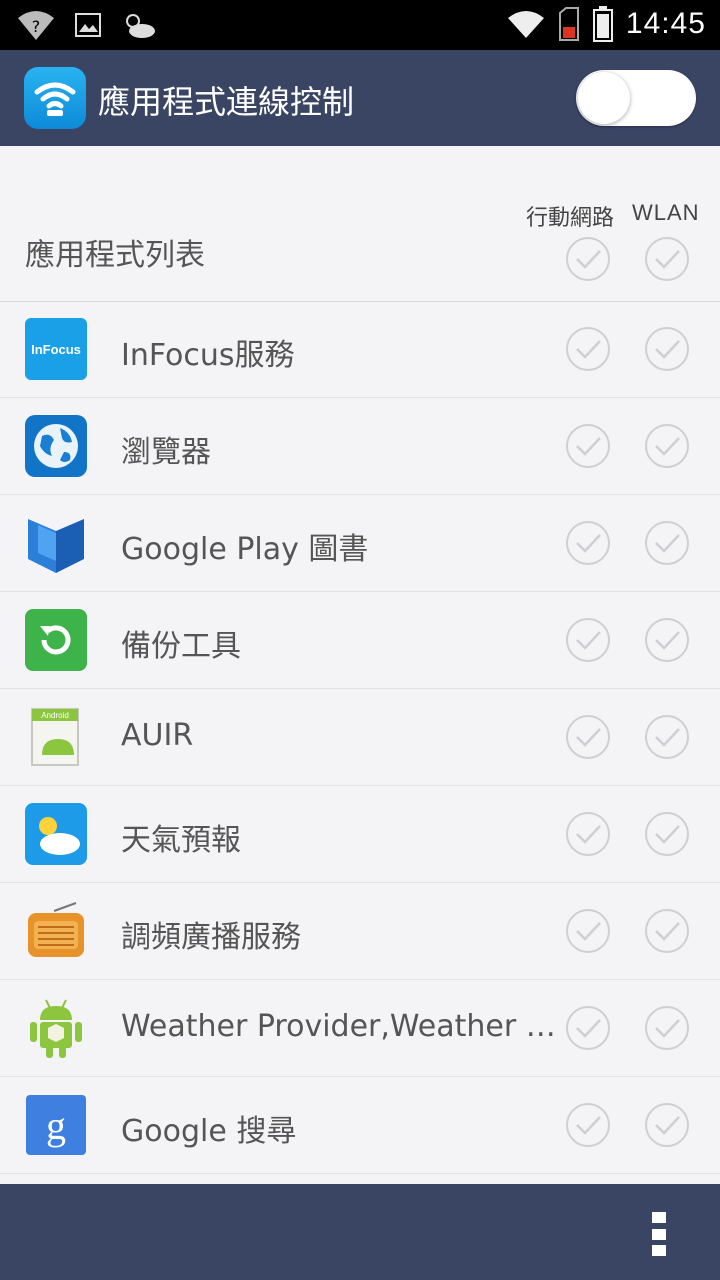  What do you see at coordinates (211, 937) in the screenshot?
I see `app-name: 調頻廣播服務` at bounding box center [211, 937].